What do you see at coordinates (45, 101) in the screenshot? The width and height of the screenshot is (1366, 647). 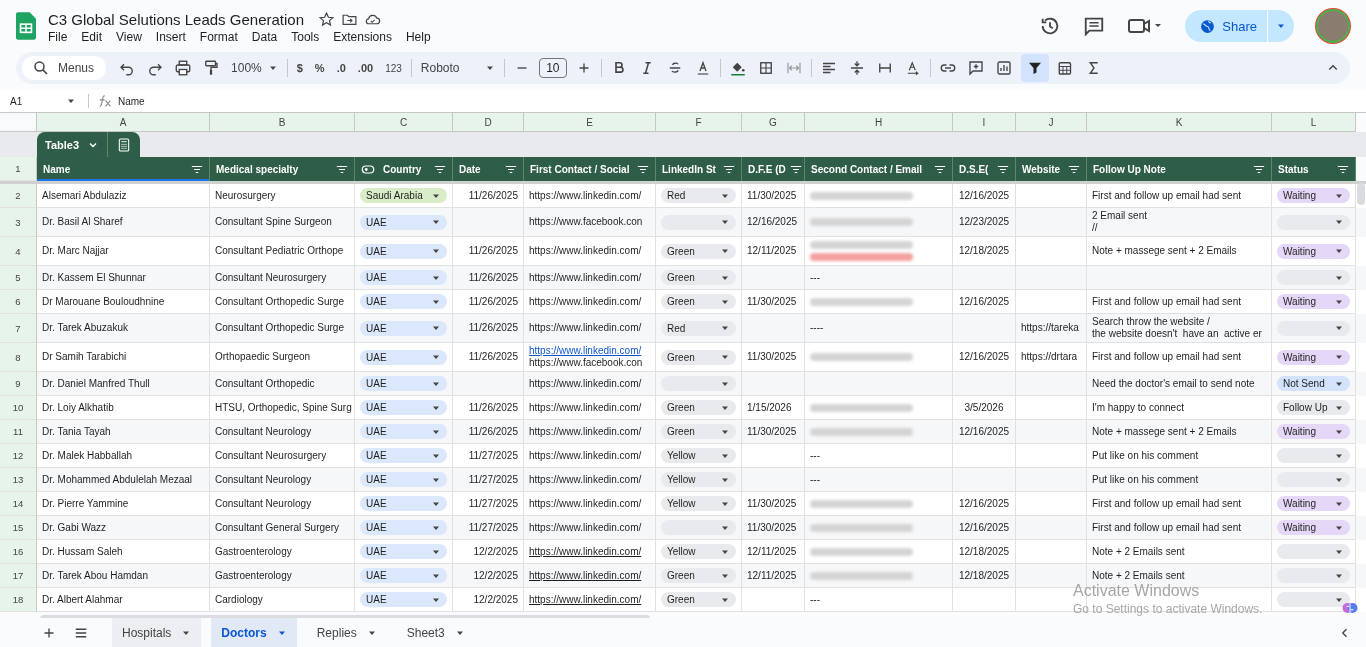 I see `name-box: A1` at bounding box center [45, 101].